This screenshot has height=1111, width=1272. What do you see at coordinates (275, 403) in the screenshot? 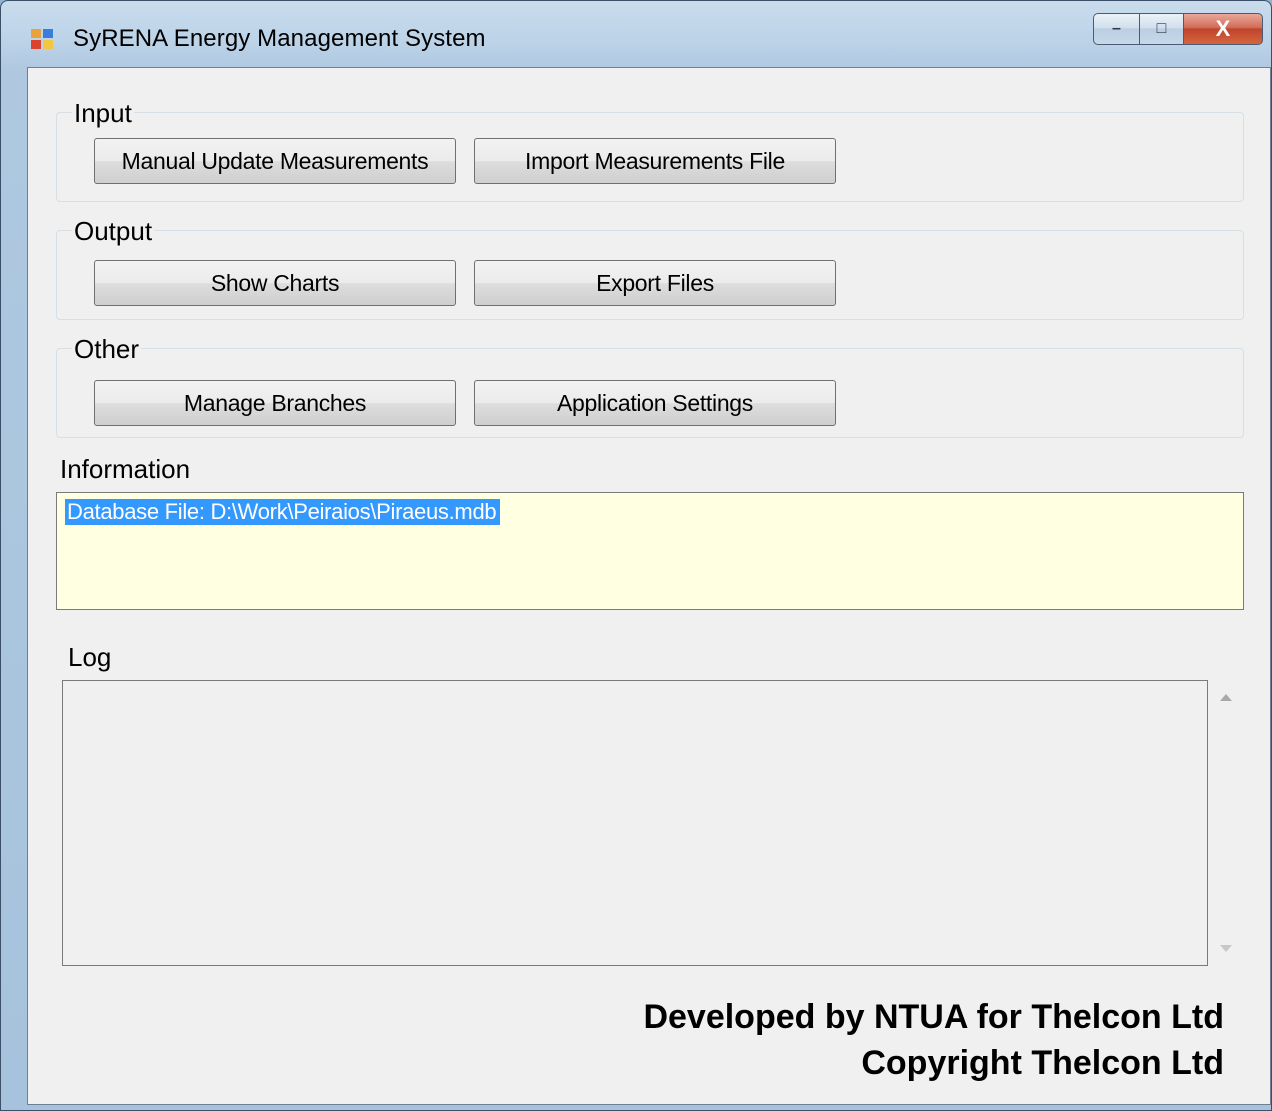
I see `manage-branches-button: Manage Branches` at bounding box center [275, 403].